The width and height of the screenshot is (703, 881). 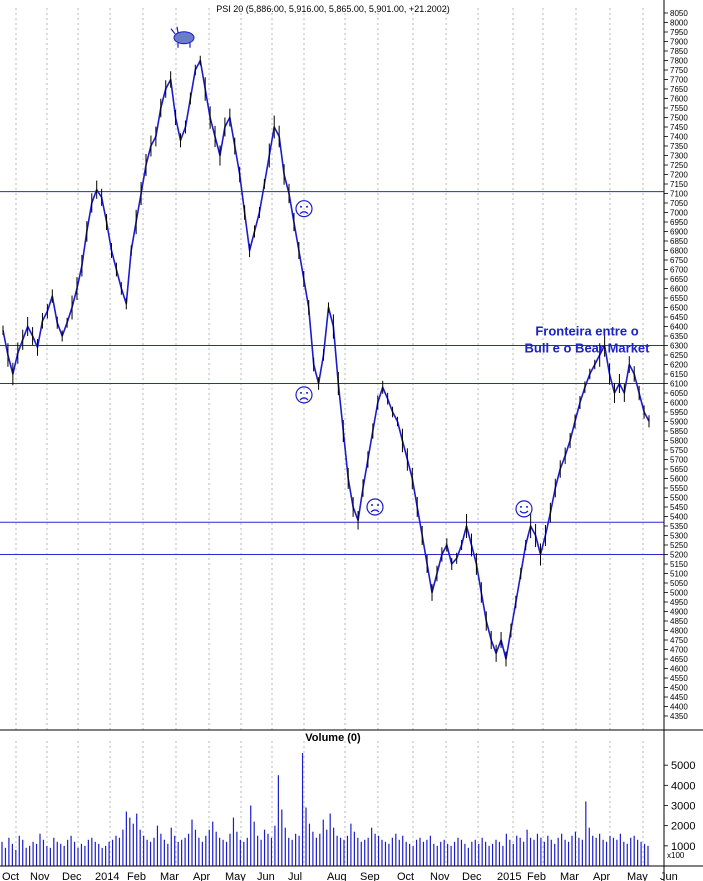 What do you see at coordinates (683, 847) in the screenshot?
I see `volume-tick-label: 1000` at bounding box center [683, 847].